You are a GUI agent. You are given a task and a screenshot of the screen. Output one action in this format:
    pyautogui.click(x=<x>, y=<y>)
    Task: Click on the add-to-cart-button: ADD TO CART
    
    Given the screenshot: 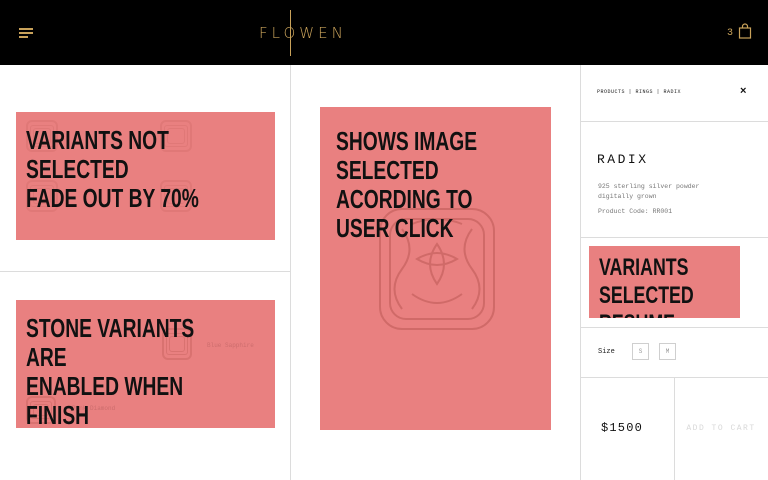 What is the action you would take?
    pyautogui.click(x=721, y=429)
    